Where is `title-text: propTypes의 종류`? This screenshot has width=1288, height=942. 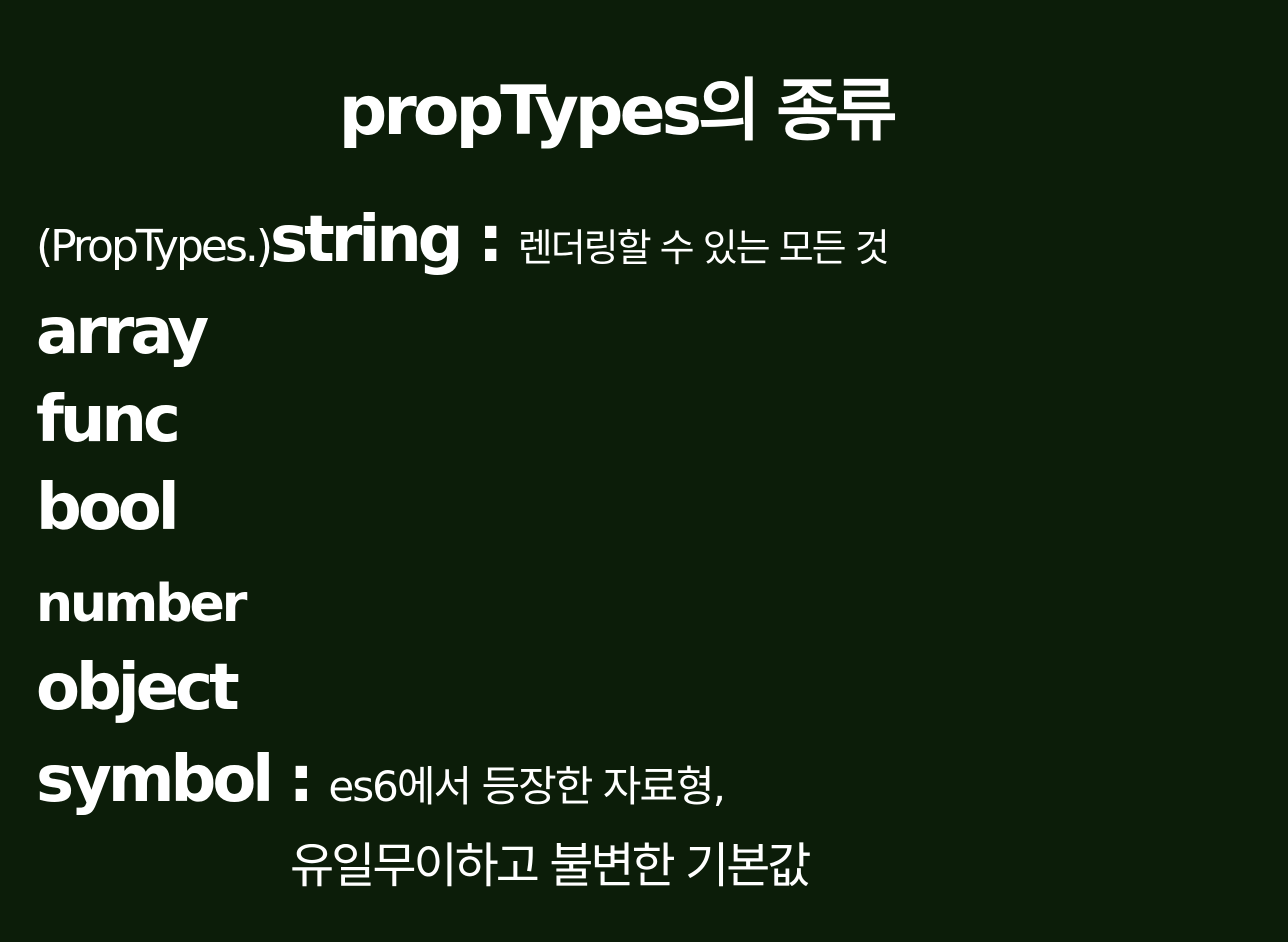
title-text: propTypes의 종류 is located at coordinates (618, 111).